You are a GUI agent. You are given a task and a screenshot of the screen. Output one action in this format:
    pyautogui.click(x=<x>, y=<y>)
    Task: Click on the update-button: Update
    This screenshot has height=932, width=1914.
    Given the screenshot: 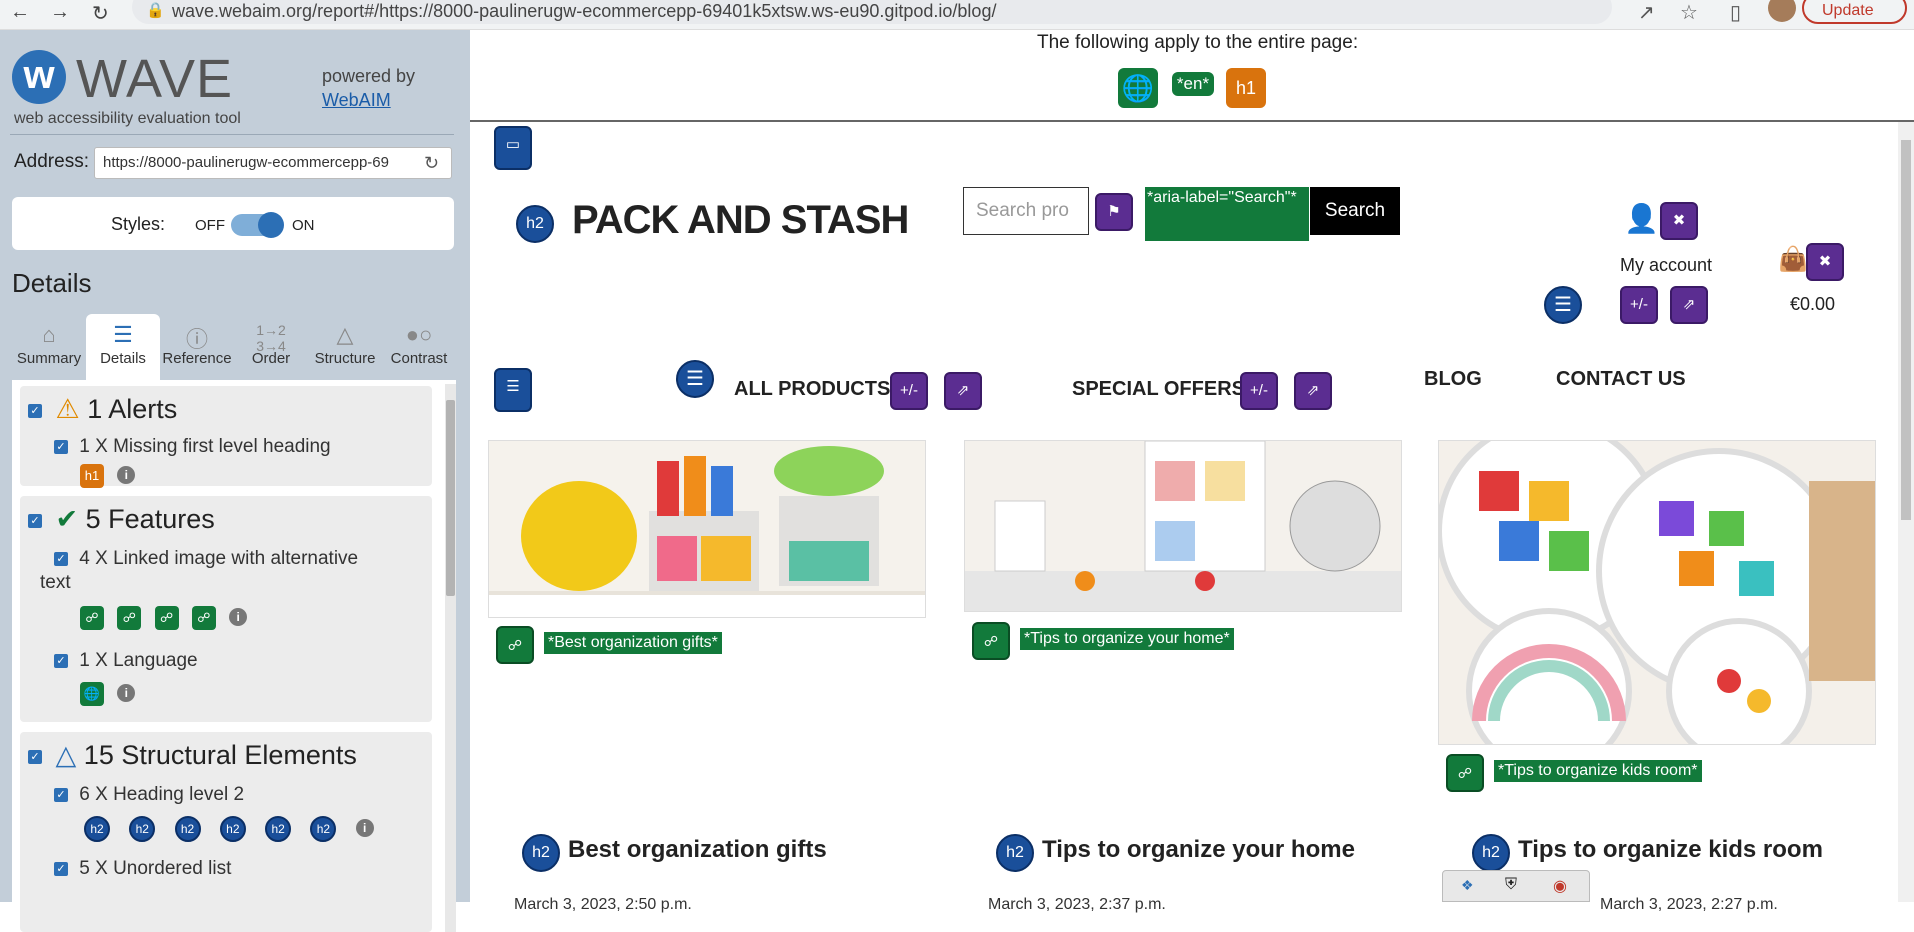 What is the action you would take?
    pyautogui.click(x=1854, y=12)
    